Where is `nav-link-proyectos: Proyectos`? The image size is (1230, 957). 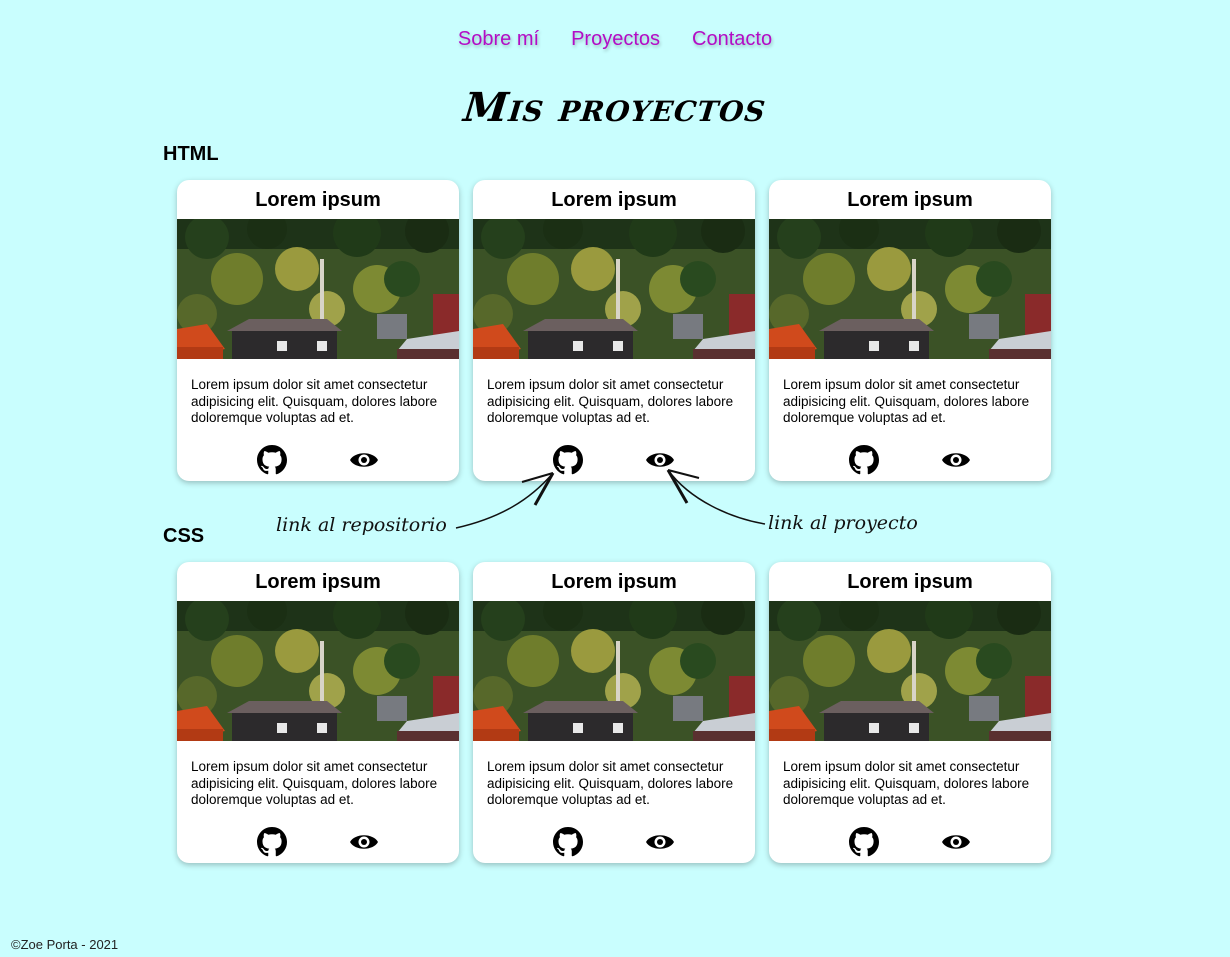
nav-link-proyectos: Proyectos is located at coordinates (615, 39).